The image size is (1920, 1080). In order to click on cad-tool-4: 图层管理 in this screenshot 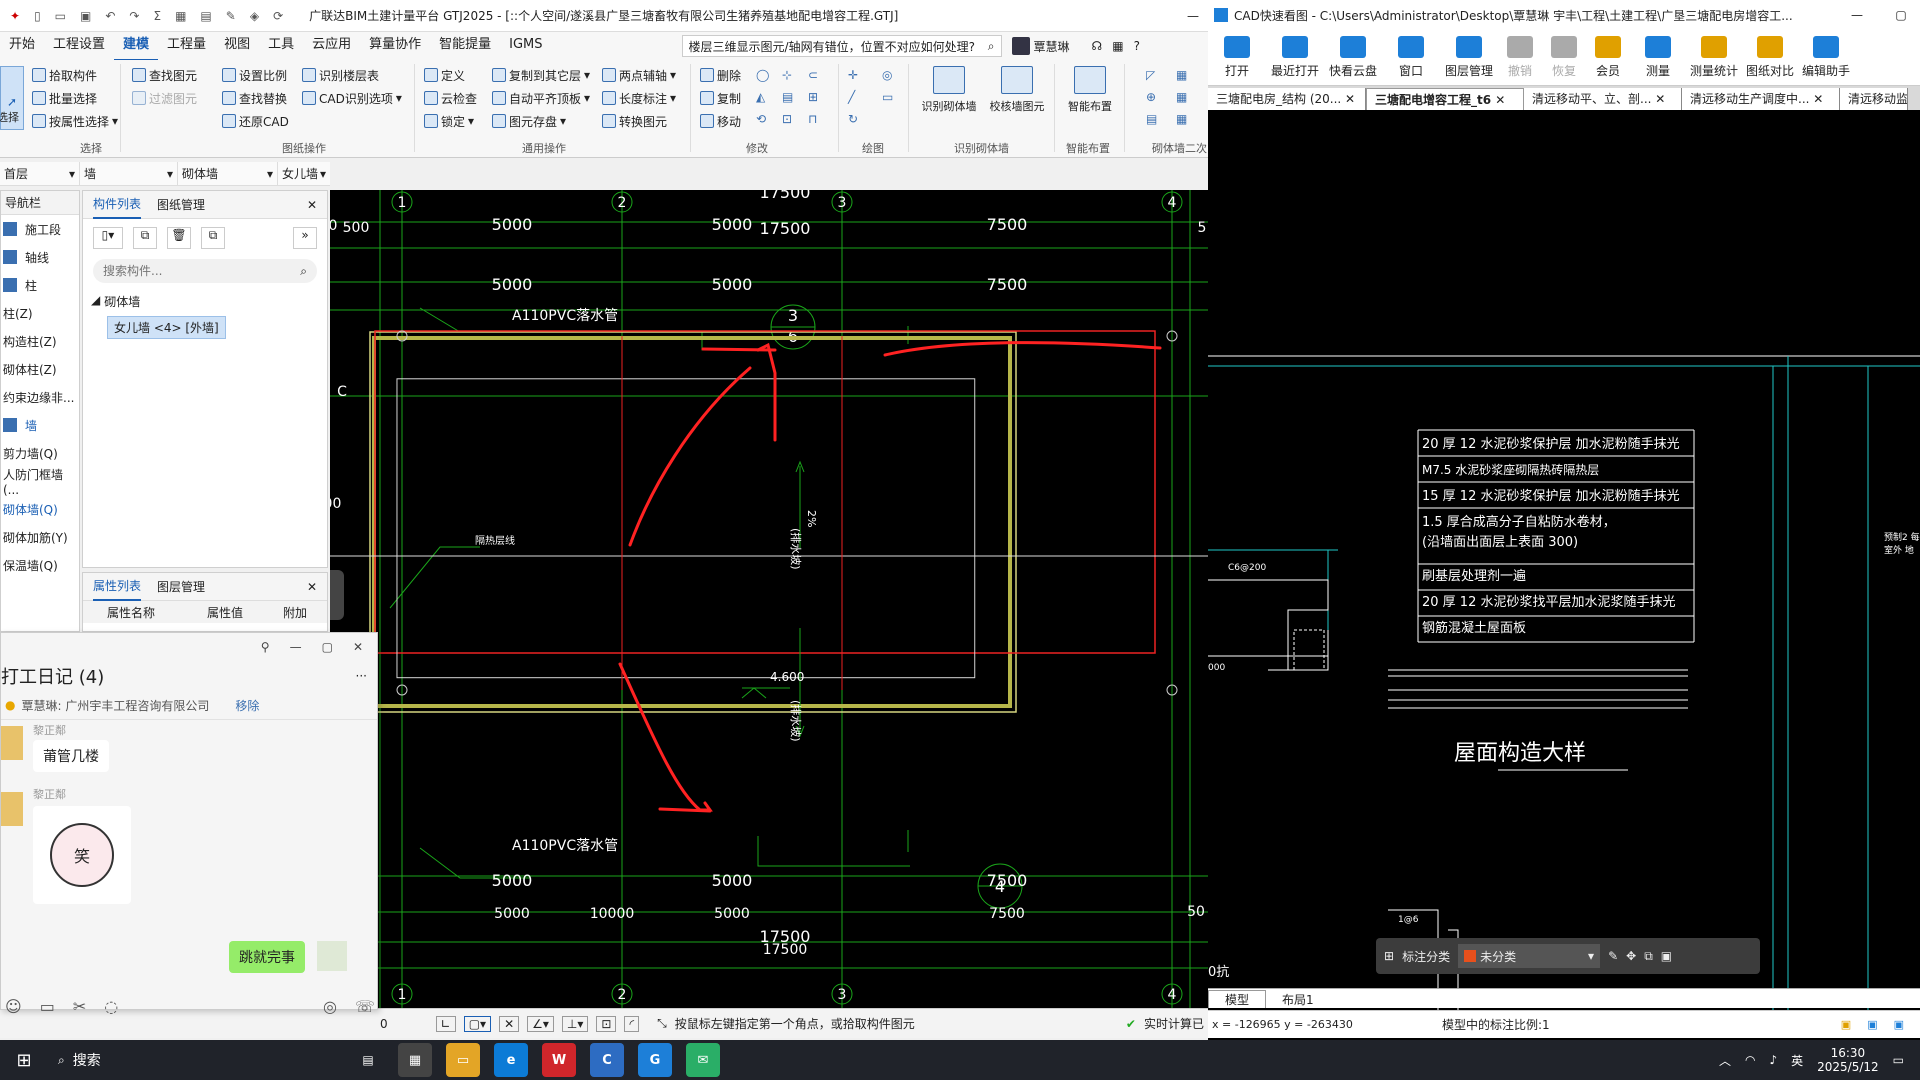, I will do `click(1469, 57)`.